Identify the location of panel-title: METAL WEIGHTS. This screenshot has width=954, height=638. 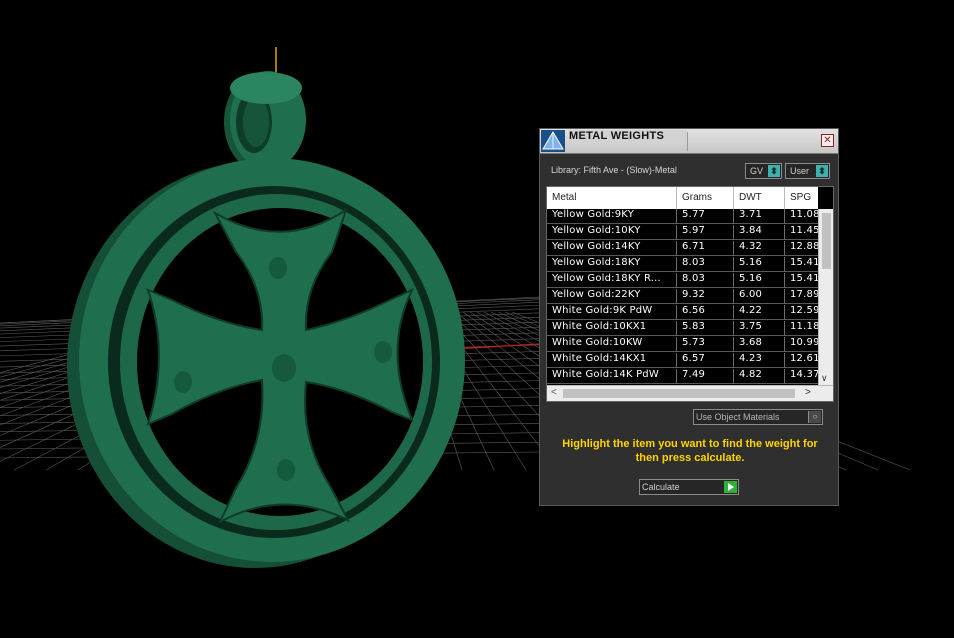
(628, 137).